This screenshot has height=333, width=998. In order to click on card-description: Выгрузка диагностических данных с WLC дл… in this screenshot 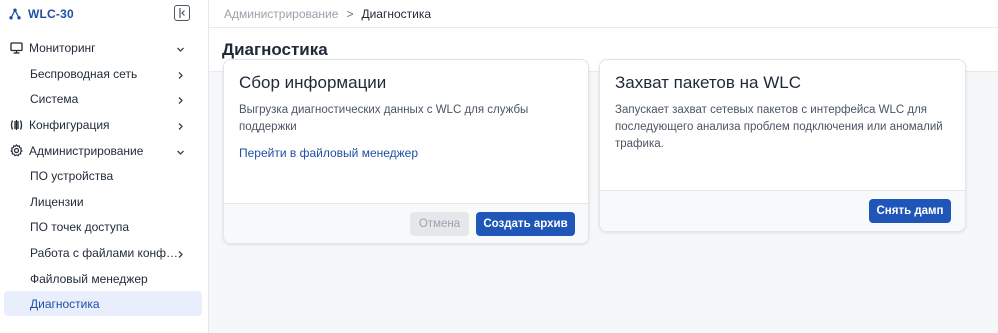, I will do `click(384, 118)`.